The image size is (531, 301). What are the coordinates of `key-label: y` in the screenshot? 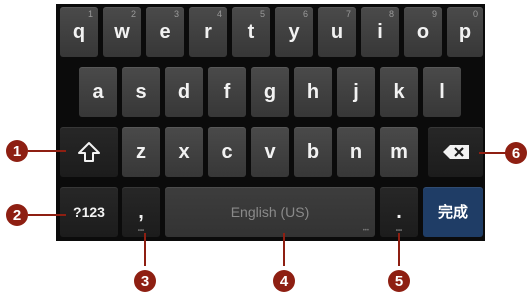 It's located at (294, 32).